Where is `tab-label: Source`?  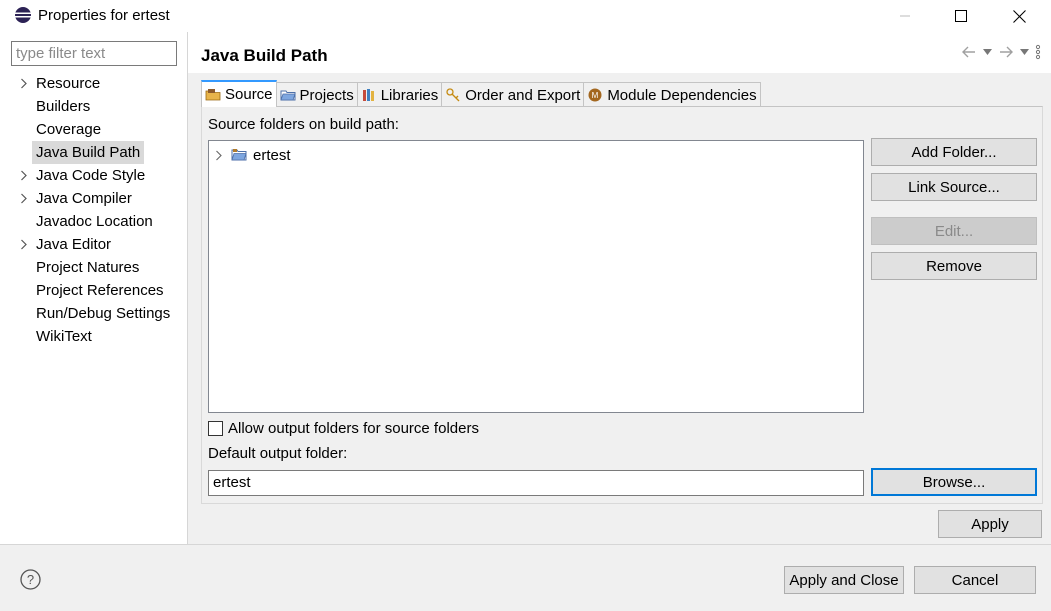
tab-label: Source is located at coordinates (249, 94).